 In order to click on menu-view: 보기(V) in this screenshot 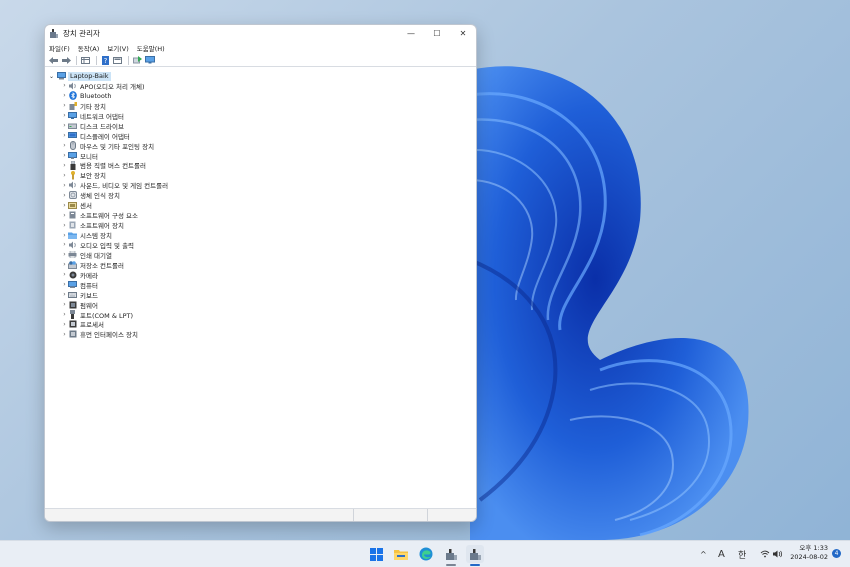, I will do `click(117, 48)`.